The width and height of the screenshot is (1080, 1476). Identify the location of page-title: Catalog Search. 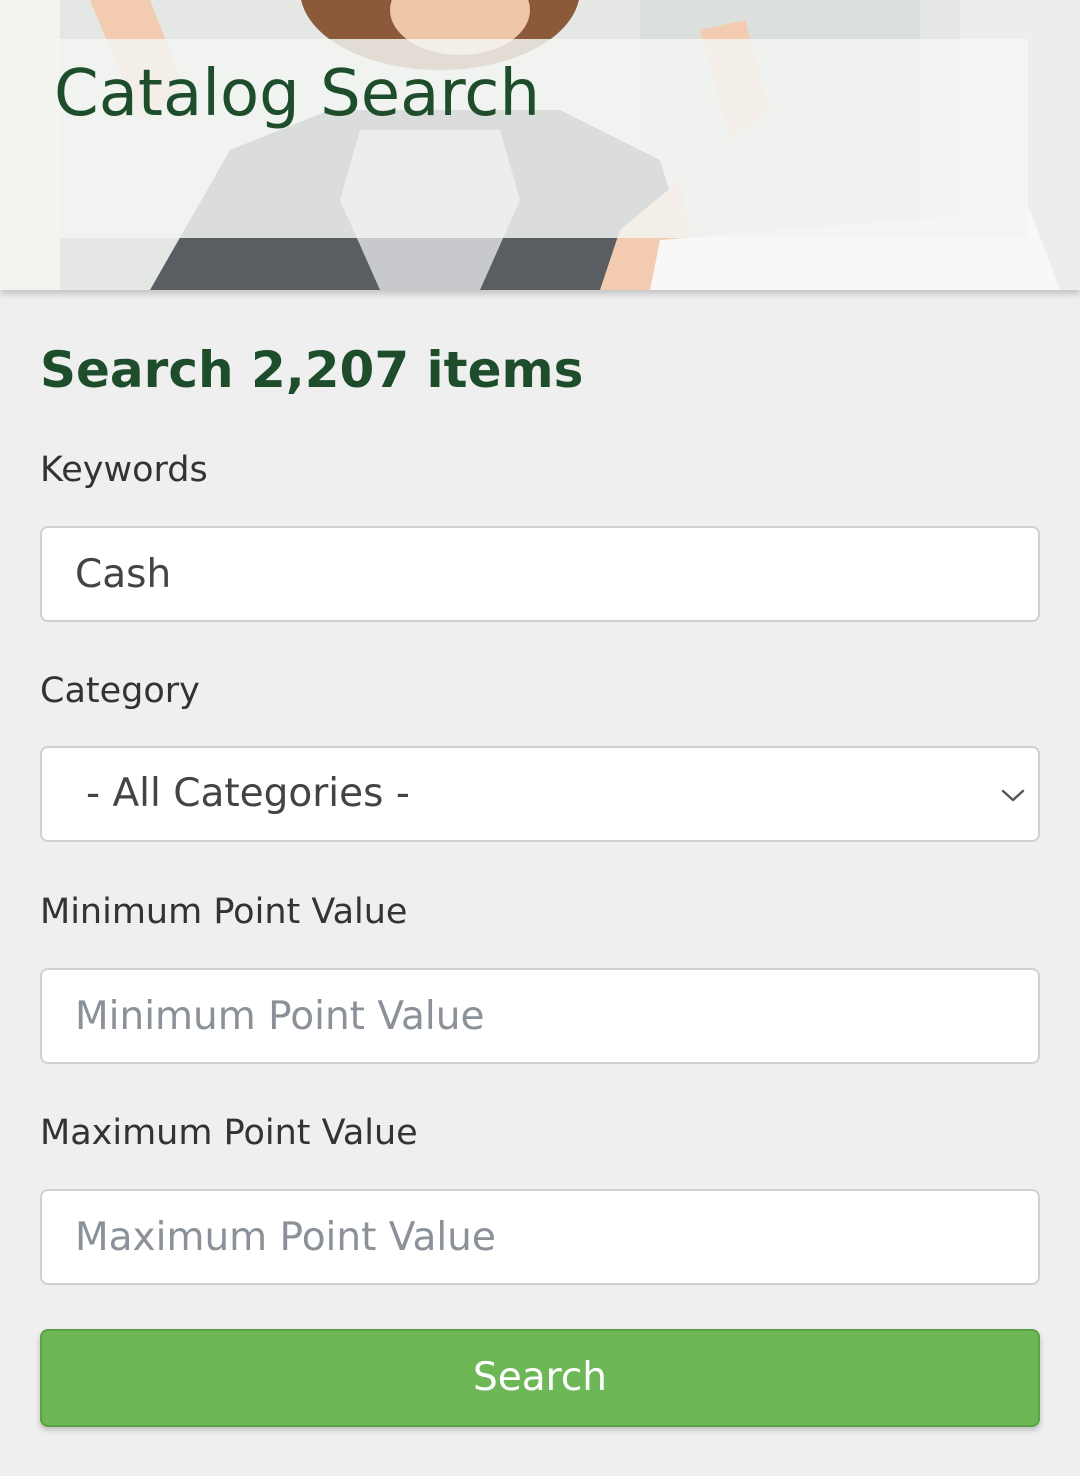
(297, 94).